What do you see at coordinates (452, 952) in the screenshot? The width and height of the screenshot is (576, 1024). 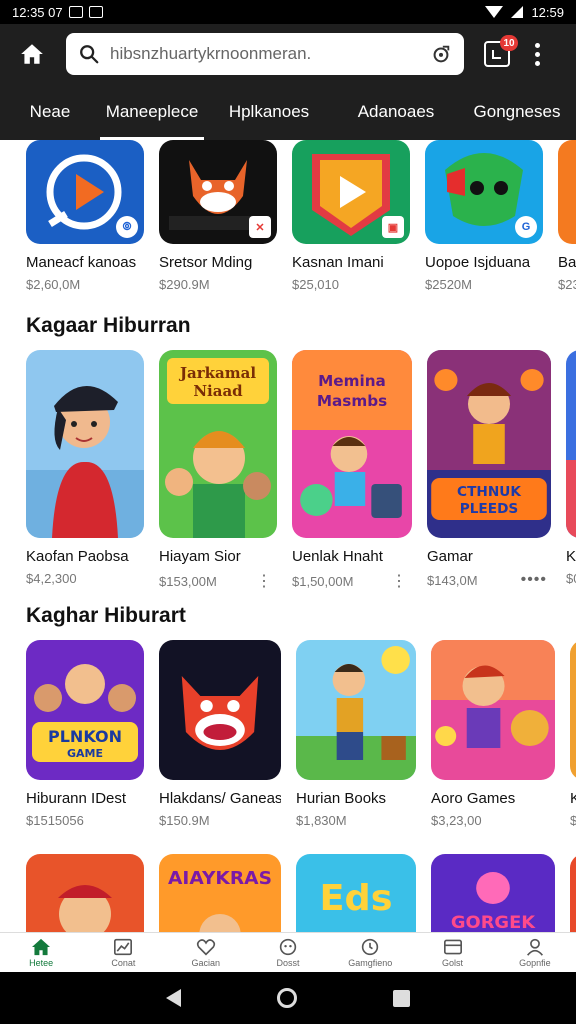 I see `nav-library: Golst` at bounding box center [452, 952].